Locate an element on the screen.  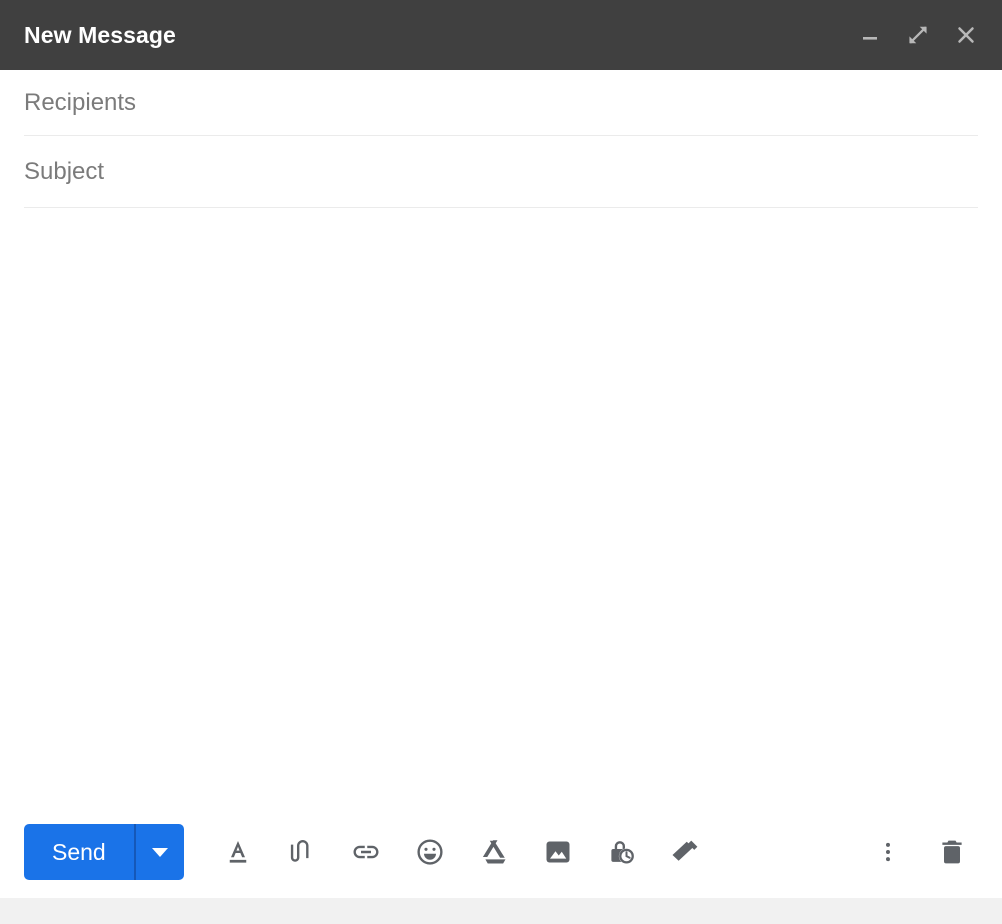
window-bottom-strip is located at coordinates (501, 911).